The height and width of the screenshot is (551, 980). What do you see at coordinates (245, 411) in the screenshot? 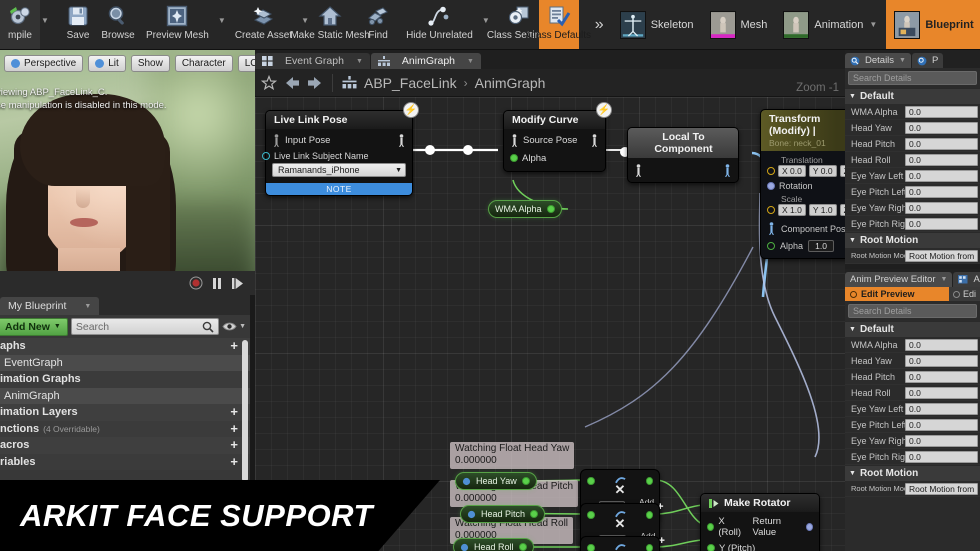
I see `my-blueprint-scrollbar` at bounding box center [245, 411].